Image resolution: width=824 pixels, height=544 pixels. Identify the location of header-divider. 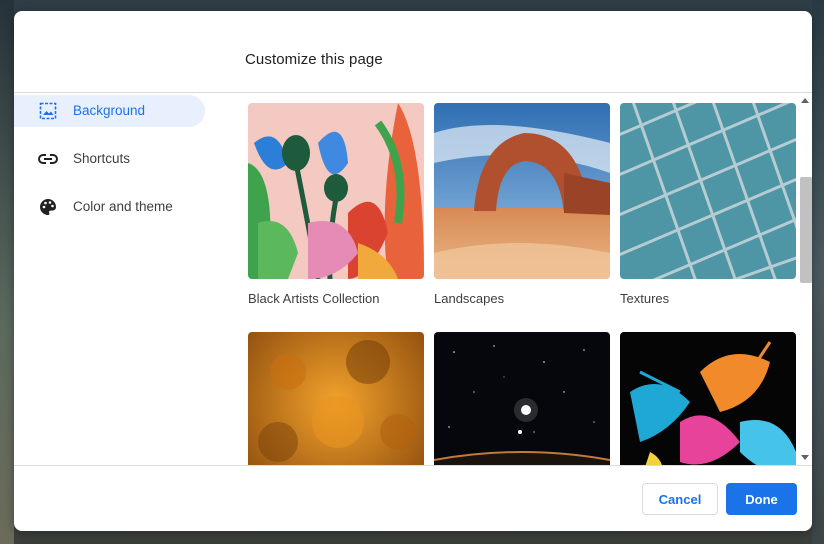
(413, 92).